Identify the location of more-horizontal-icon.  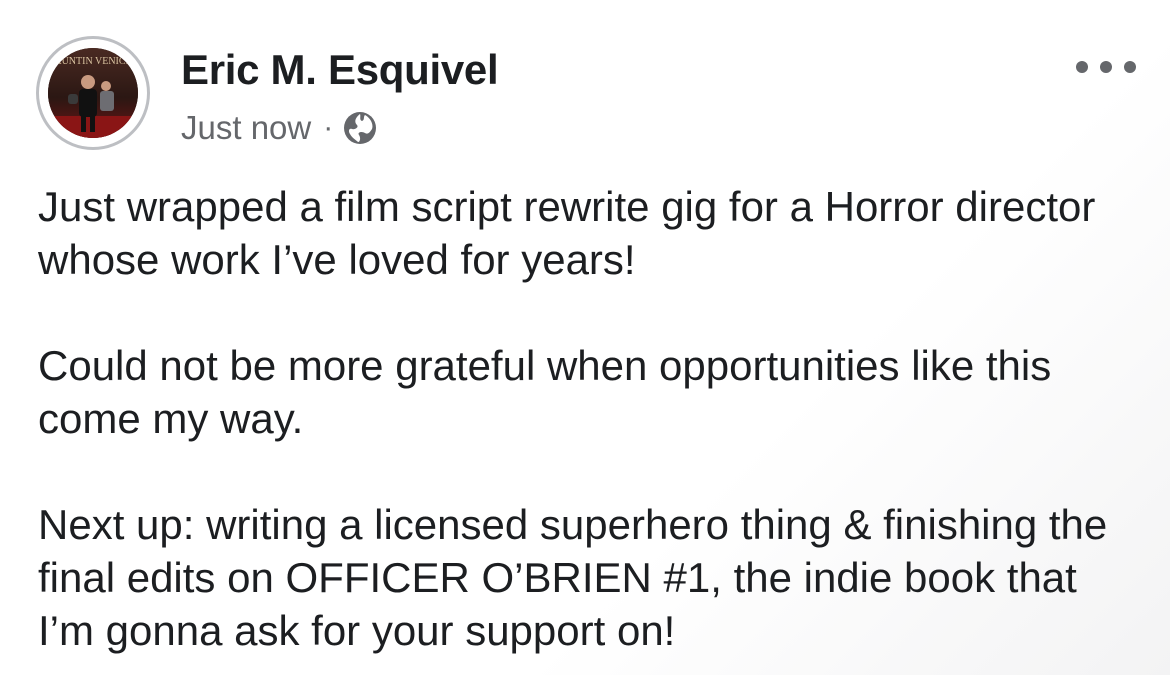
(1082, 67).